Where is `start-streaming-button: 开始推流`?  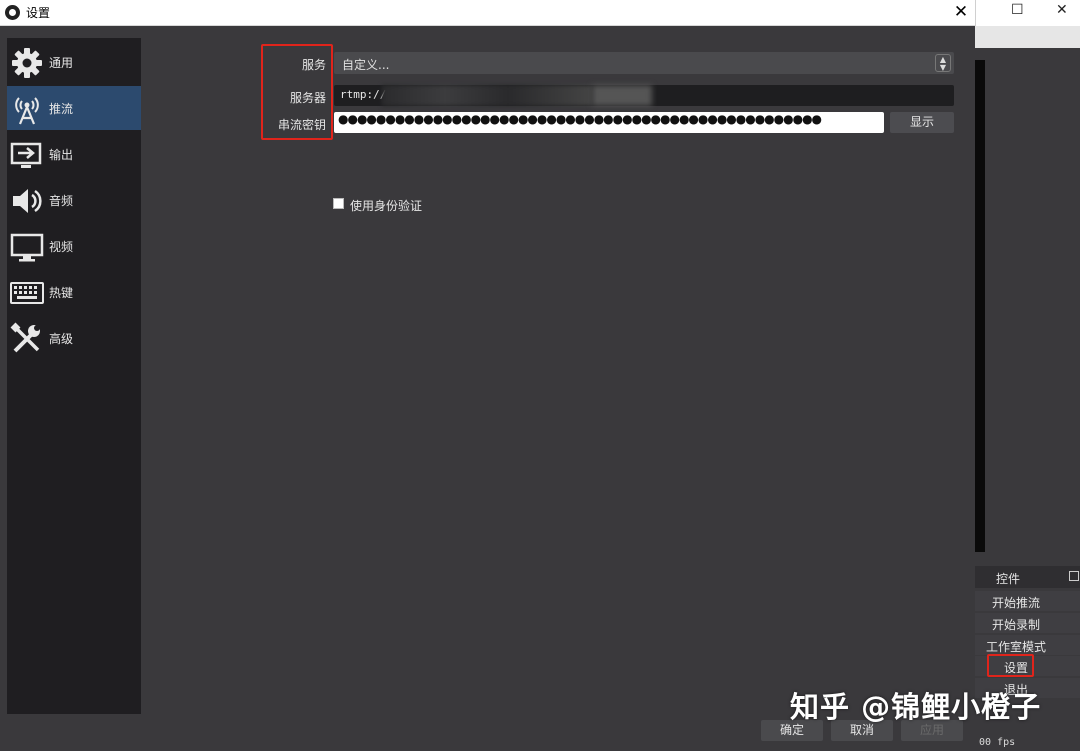
start-streaming-button: 开始推流 is located at coordinates (1027, 601).